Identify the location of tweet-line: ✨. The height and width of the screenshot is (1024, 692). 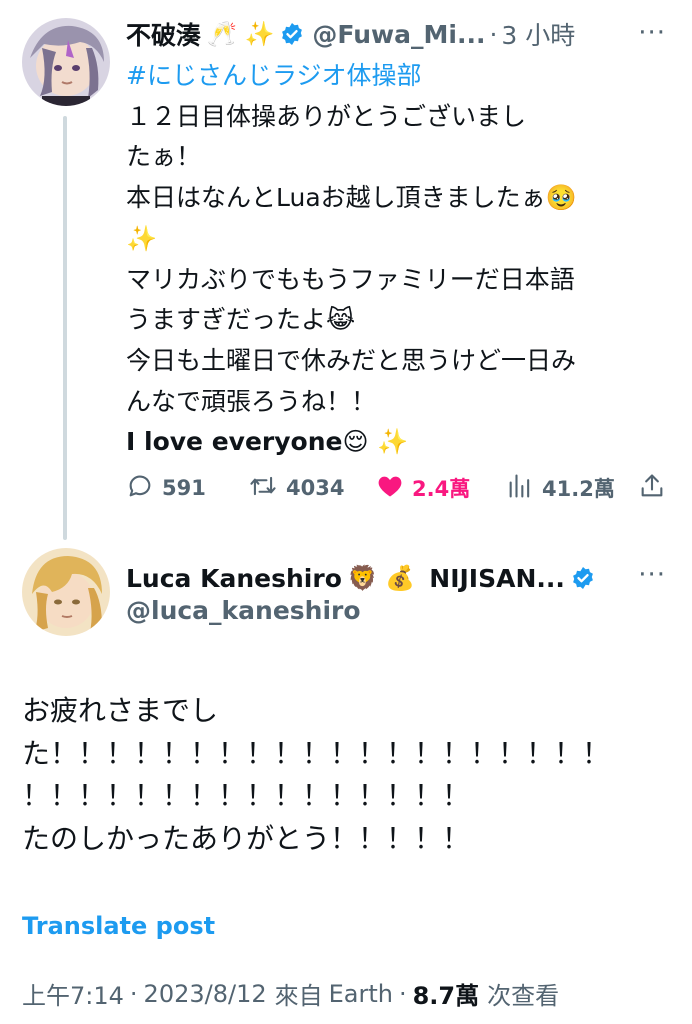
(142, 238).